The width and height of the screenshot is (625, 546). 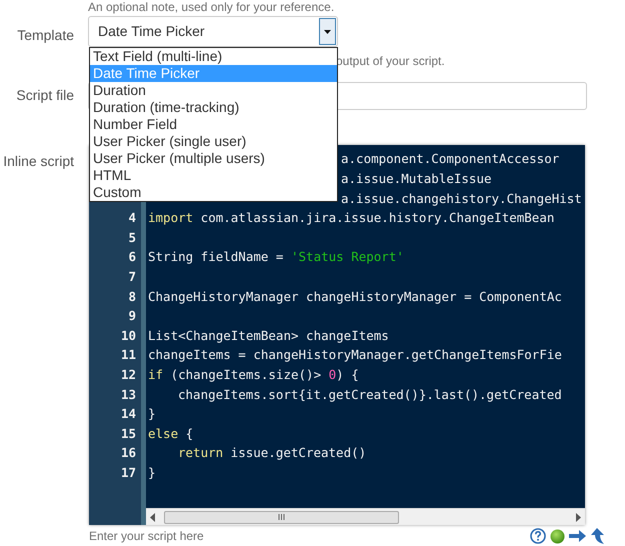 What do you see at coordinates (38, 161) in the screenshot?
I see `field-label: Inline script` at bounding box center [38, 161].